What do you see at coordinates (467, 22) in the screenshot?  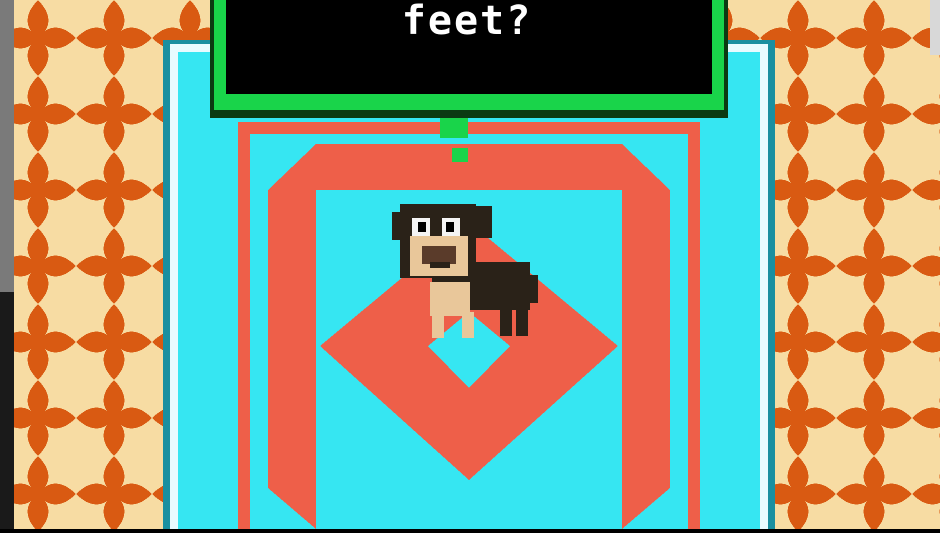 I see `dialog-text: feet?` at bounding box center [467, 22].